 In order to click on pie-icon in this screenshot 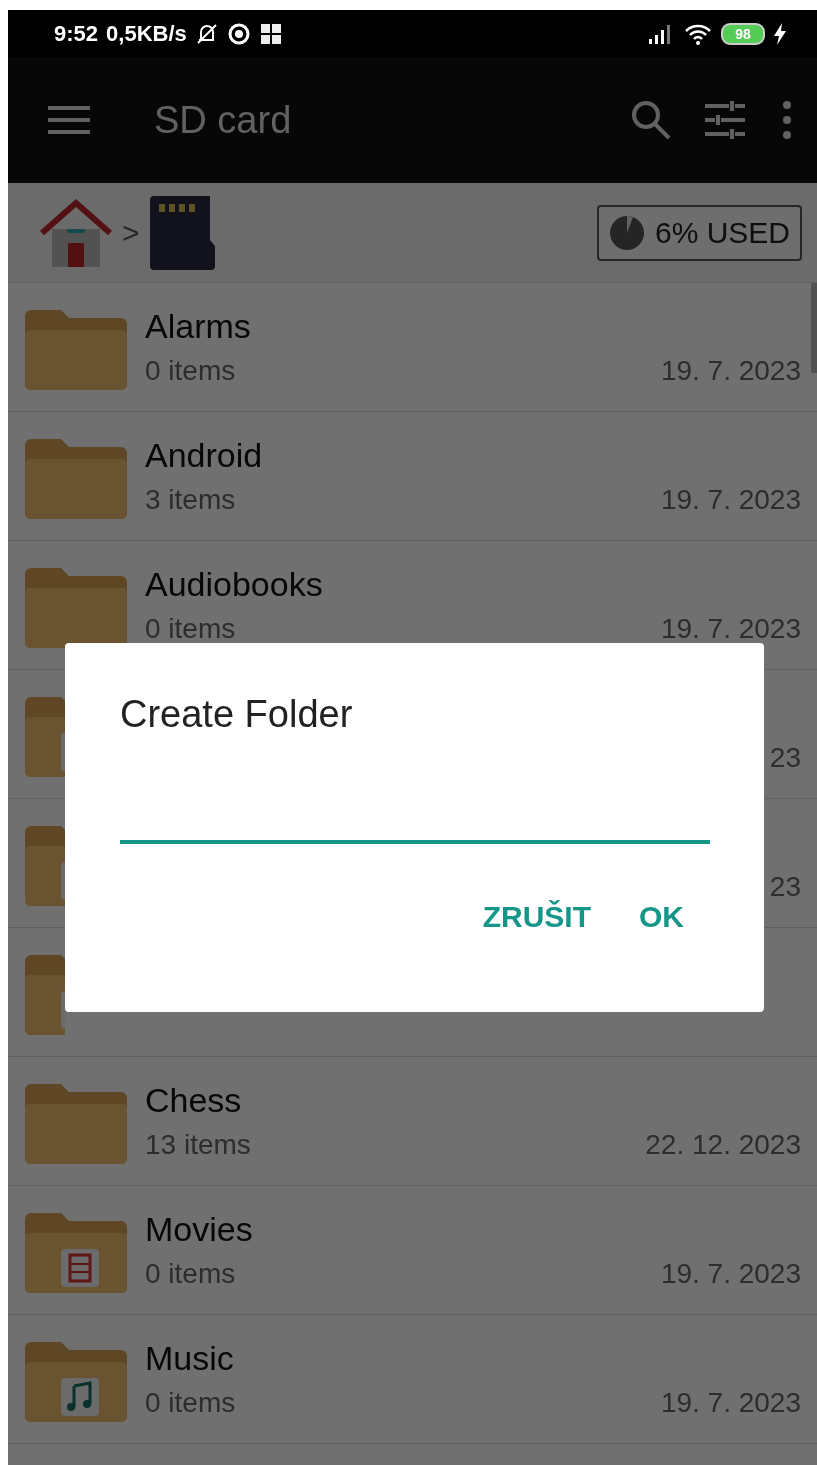, I will do `click(626, 232)`.